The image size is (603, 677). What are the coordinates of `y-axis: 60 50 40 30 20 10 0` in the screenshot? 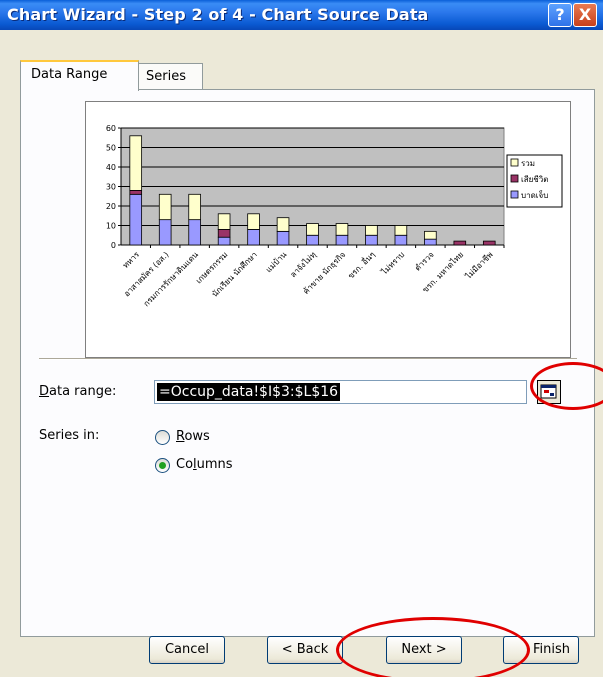 It's located at (113, 187).